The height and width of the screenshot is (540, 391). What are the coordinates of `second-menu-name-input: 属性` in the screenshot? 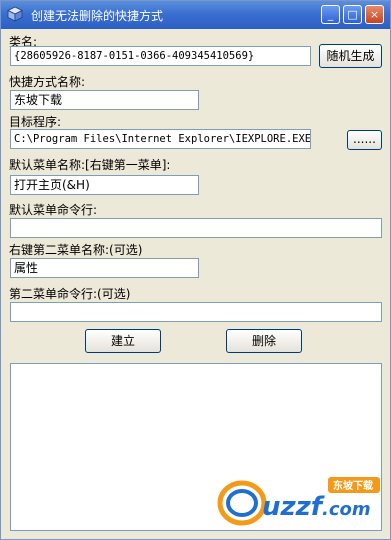 It's located at (104, 268).